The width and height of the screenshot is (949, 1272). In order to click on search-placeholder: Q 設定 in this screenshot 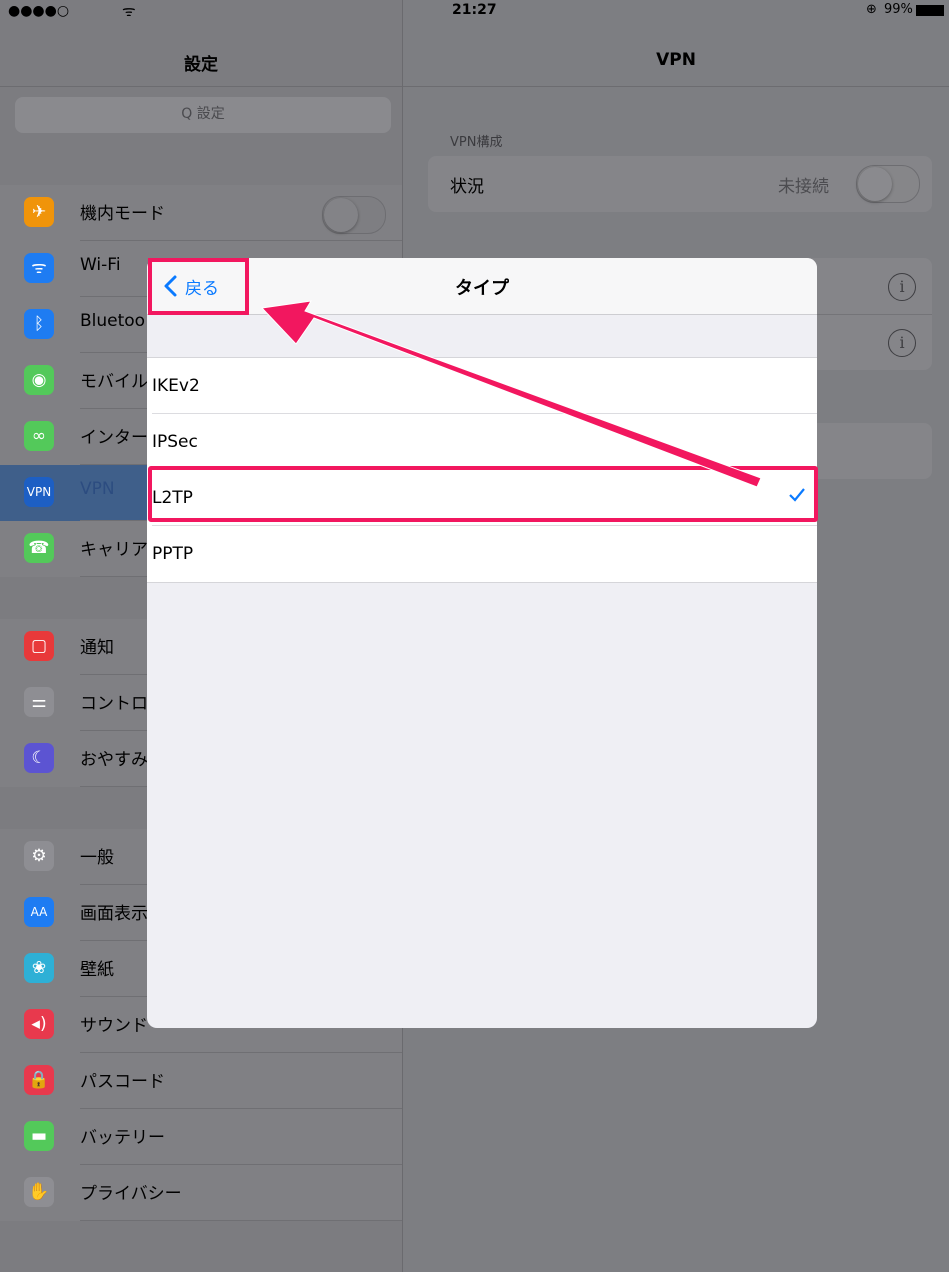, I will do `click(203, 114)`.